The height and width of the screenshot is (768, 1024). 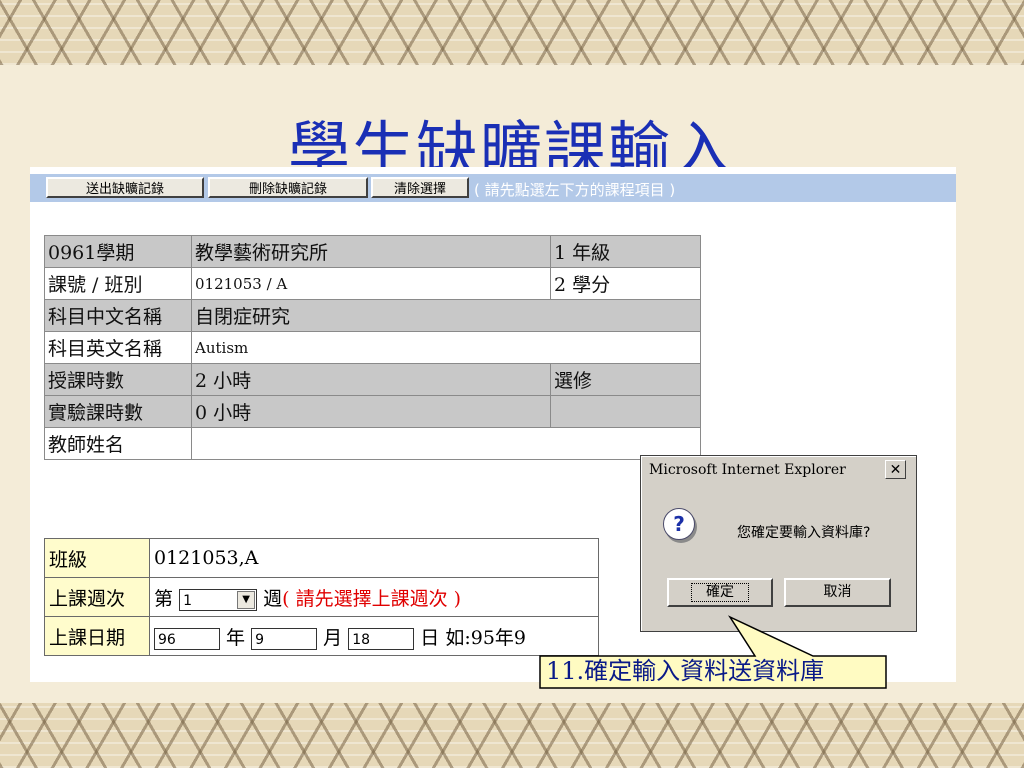 I want to click on table-row: 教師姓名, so click(x=372, y=443).